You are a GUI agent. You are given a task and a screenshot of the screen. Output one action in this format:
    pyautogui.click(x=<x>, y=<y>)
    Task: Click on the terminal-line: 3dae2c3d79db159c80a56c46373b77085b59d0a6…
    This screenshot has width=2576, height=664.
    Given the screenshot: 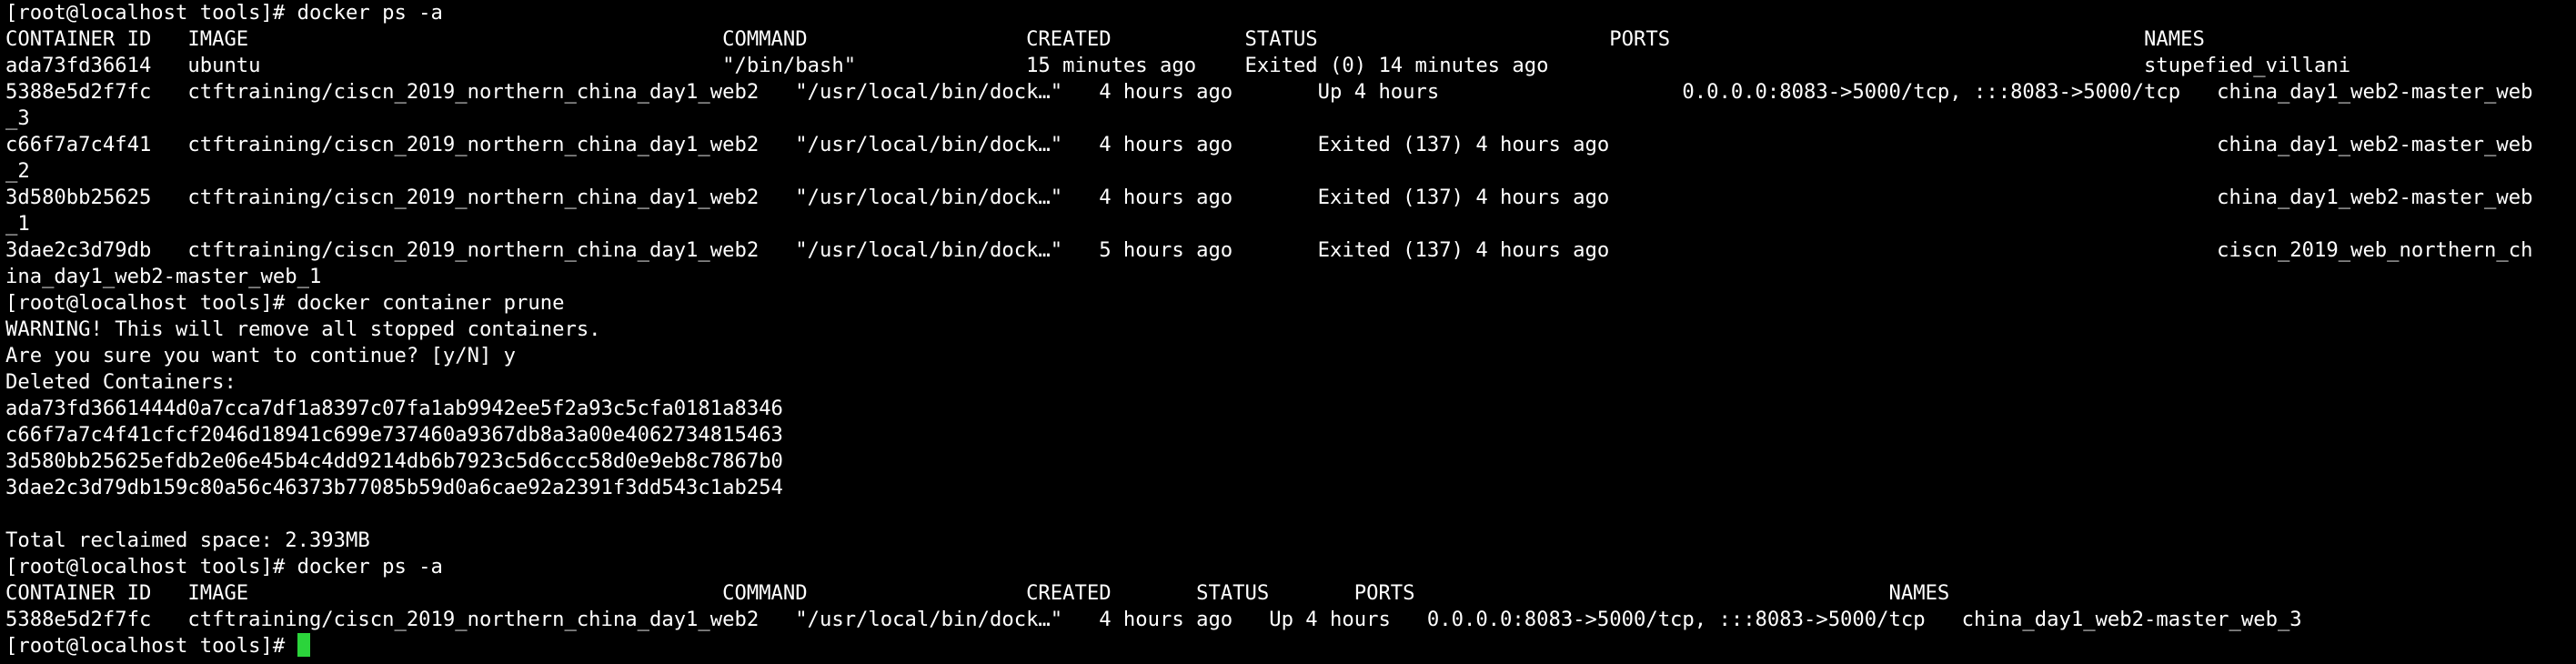 What is the action you would take?
    pyautogui.click(x=394, y=487)
    